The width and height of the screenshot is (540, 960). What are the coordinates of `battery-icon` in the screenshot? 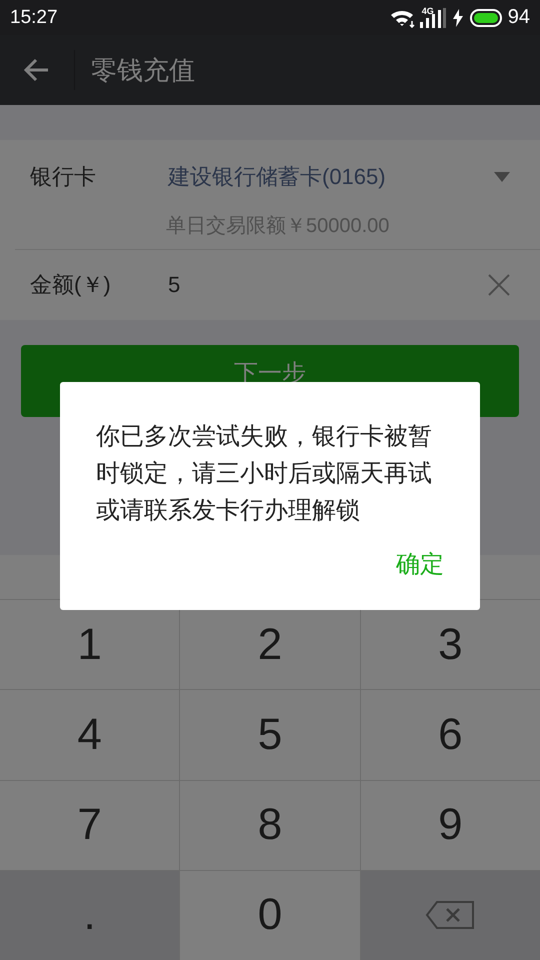 It's located at (486, 17).